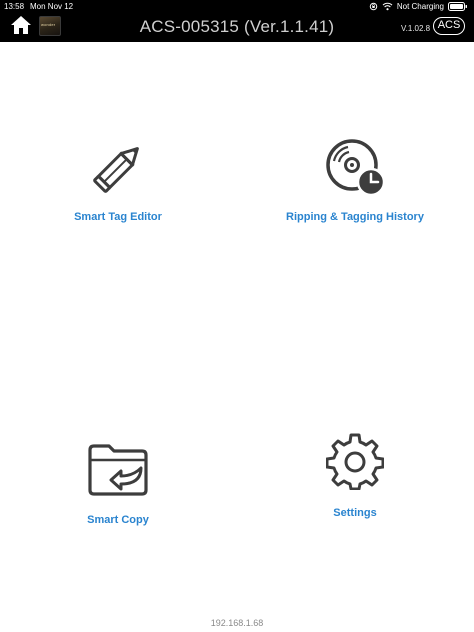 This screenshot has width=474, height=632. I want to click on folder-arrow-icon, so click(118, 470).